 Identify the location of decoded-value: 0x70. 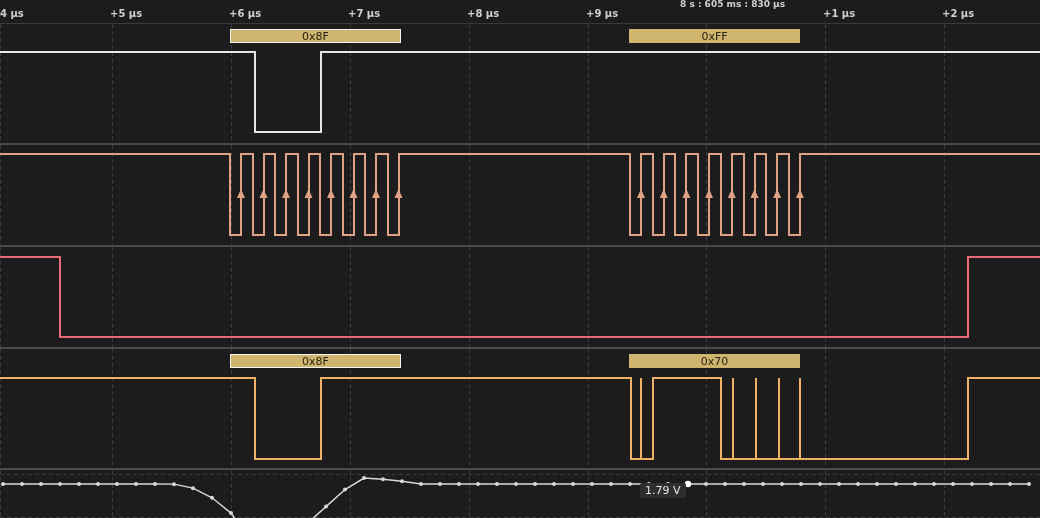
(714, 361).